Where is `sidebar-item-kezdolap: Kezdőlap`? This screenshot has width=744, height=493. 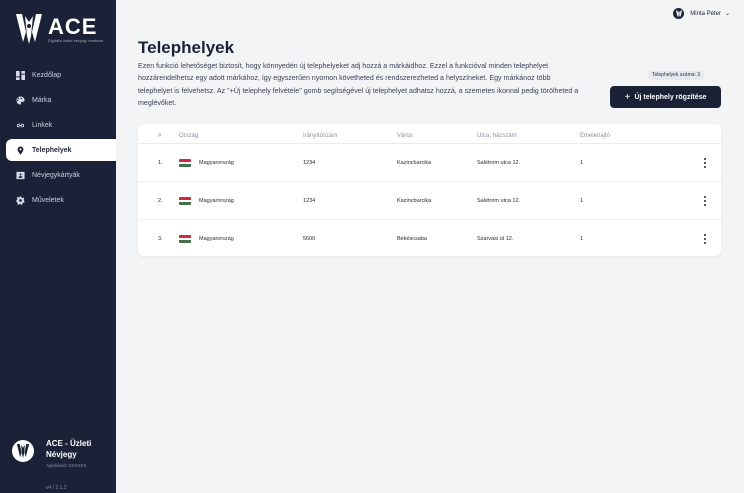
sidebar-item-kezdolap: Kezdőlap is located at coordinates (58, 75).